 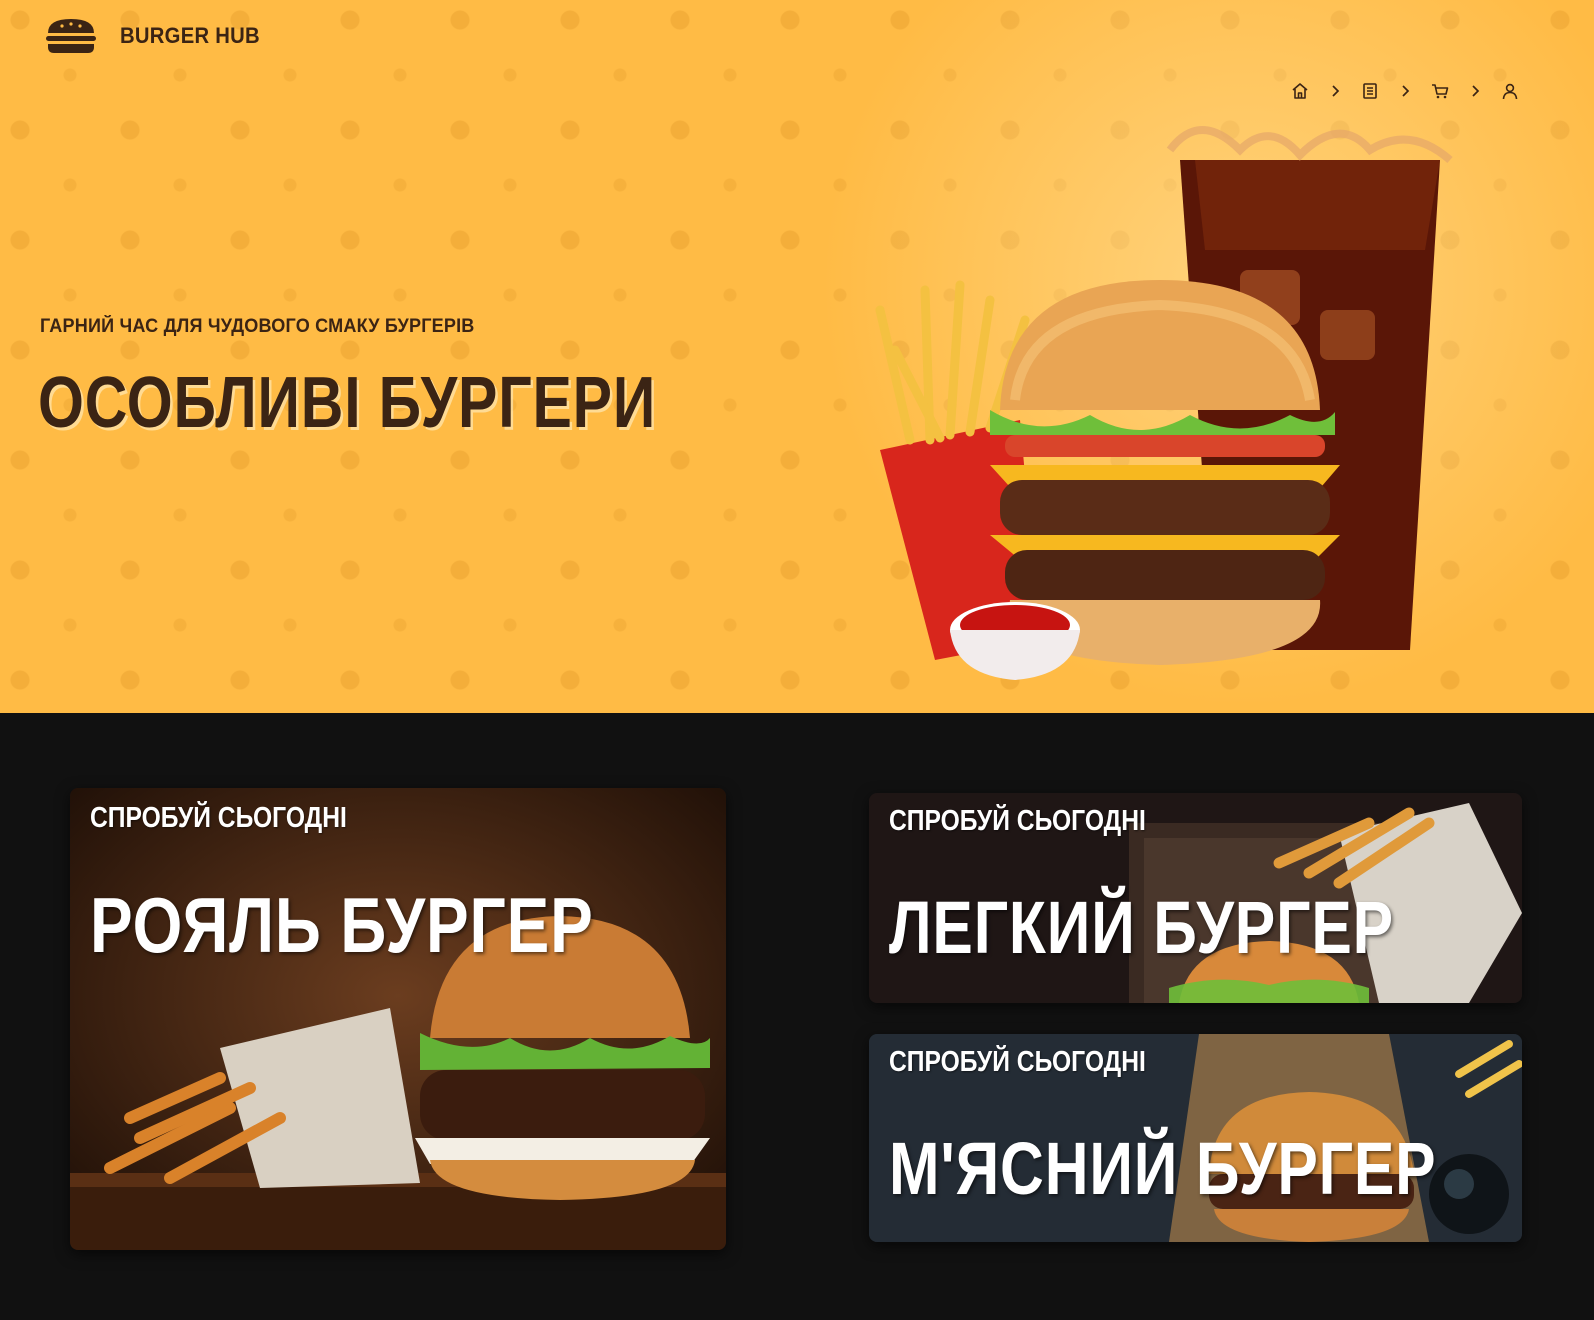 What do you see at coordinates (1510, 91) in the screenshot?
I see `user-icon` at bounding box center [1510, 91].